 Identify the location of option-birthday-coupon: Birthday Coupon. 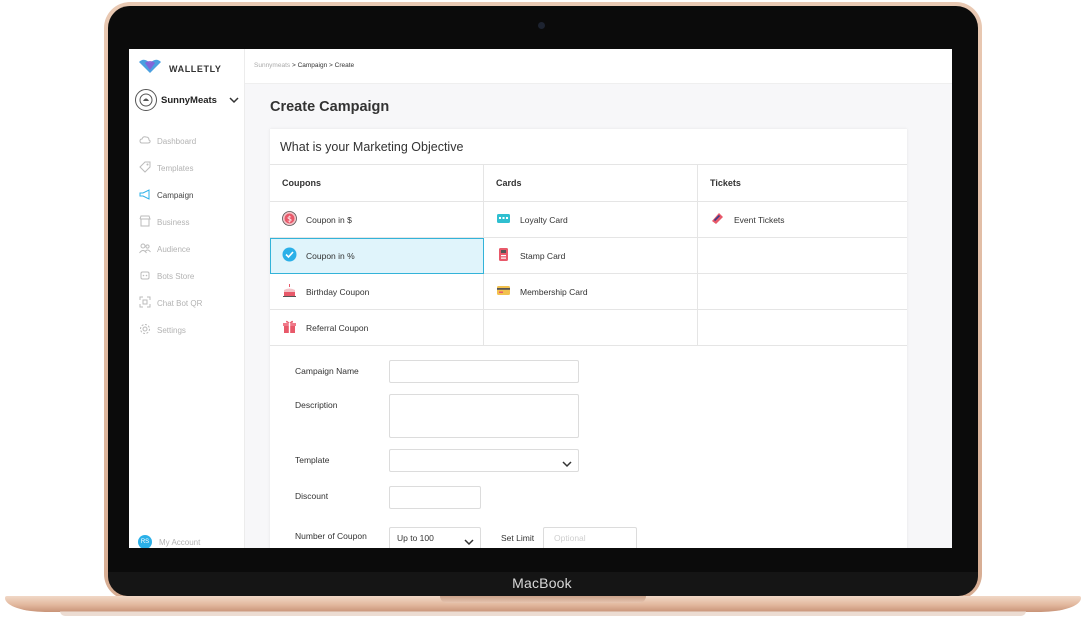
(377, 291).